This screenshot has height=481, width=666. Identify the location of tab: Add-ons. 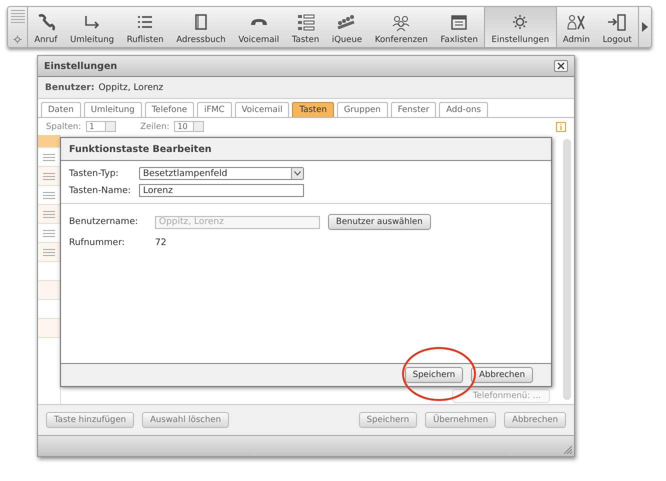
(463, 109).